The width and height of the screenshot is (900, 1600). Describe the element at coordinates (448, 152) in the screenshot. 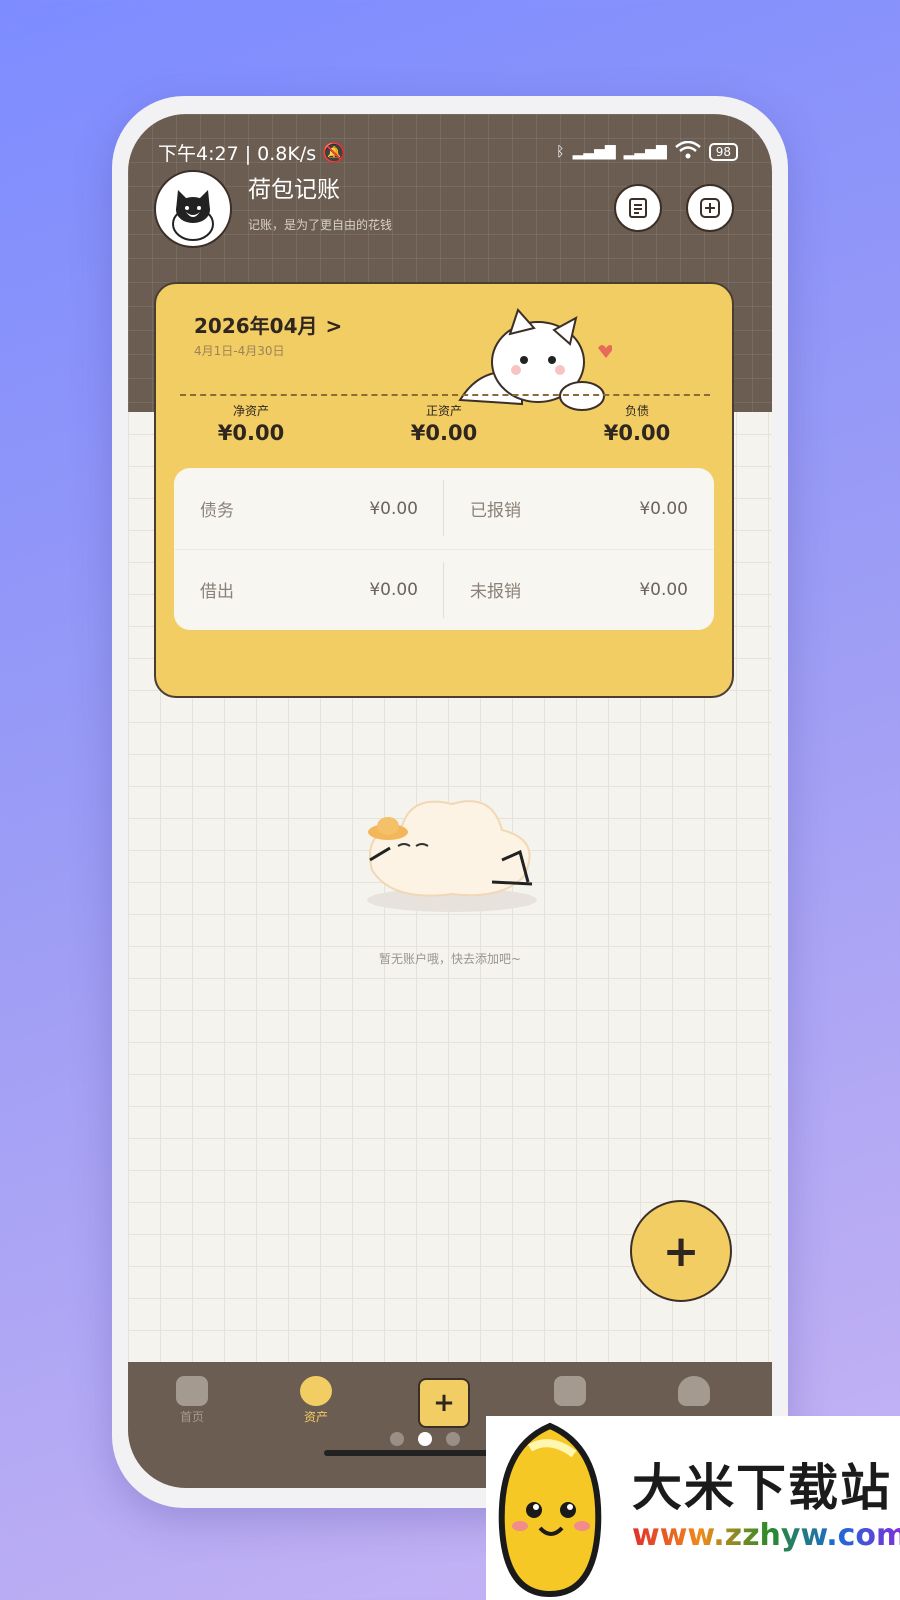

I see `status-bar: 下午4:27 | 0.8K/s 🔕 ᛒ ▂▃▅▇ ▂▃▅▇ 98` at that location.